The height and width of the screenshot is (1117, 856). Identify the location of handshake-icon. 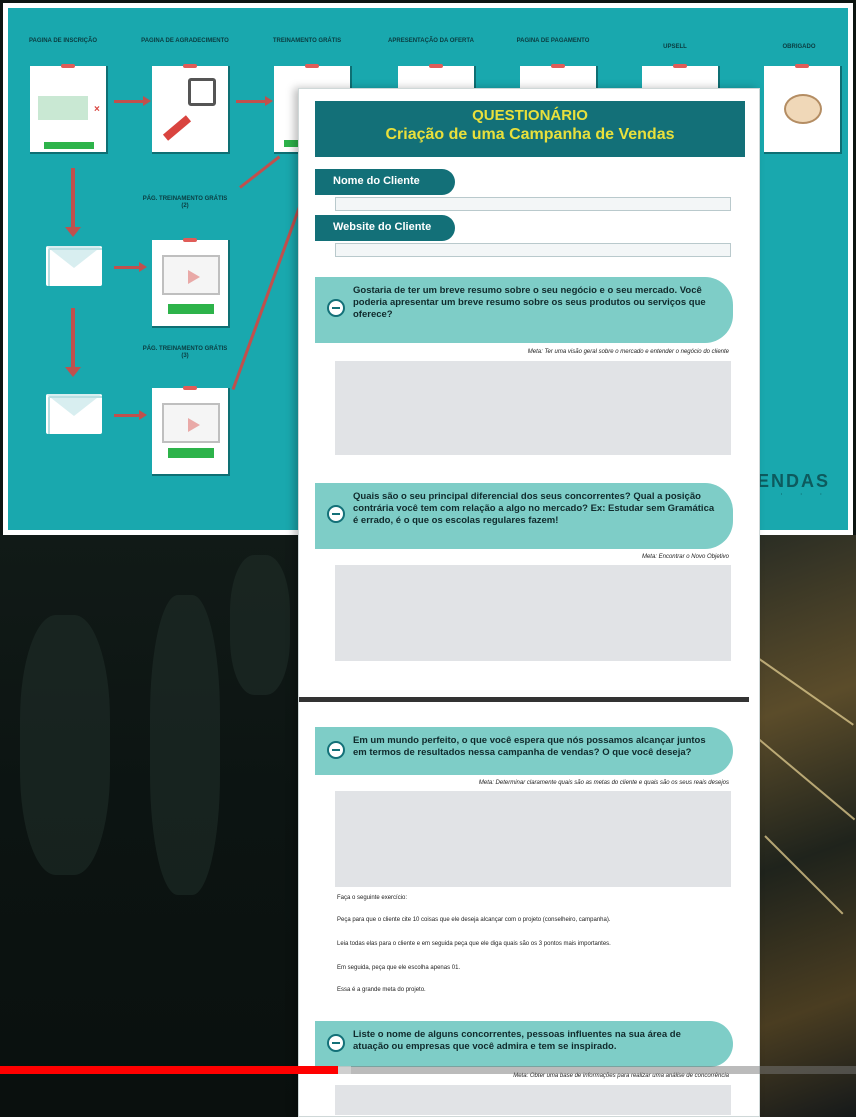
(803, 109).